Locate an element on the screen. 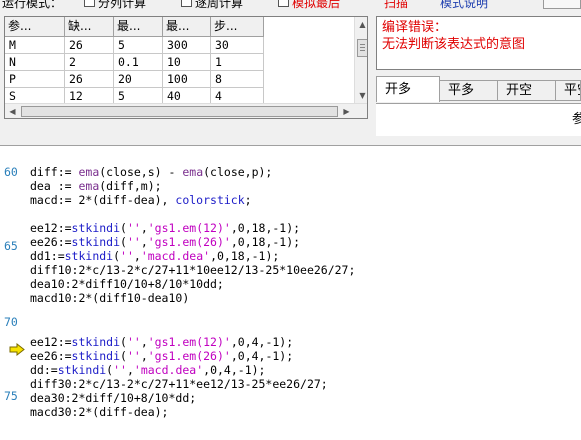  tab-open-short: 开空 is located at coordinates (526, 90).